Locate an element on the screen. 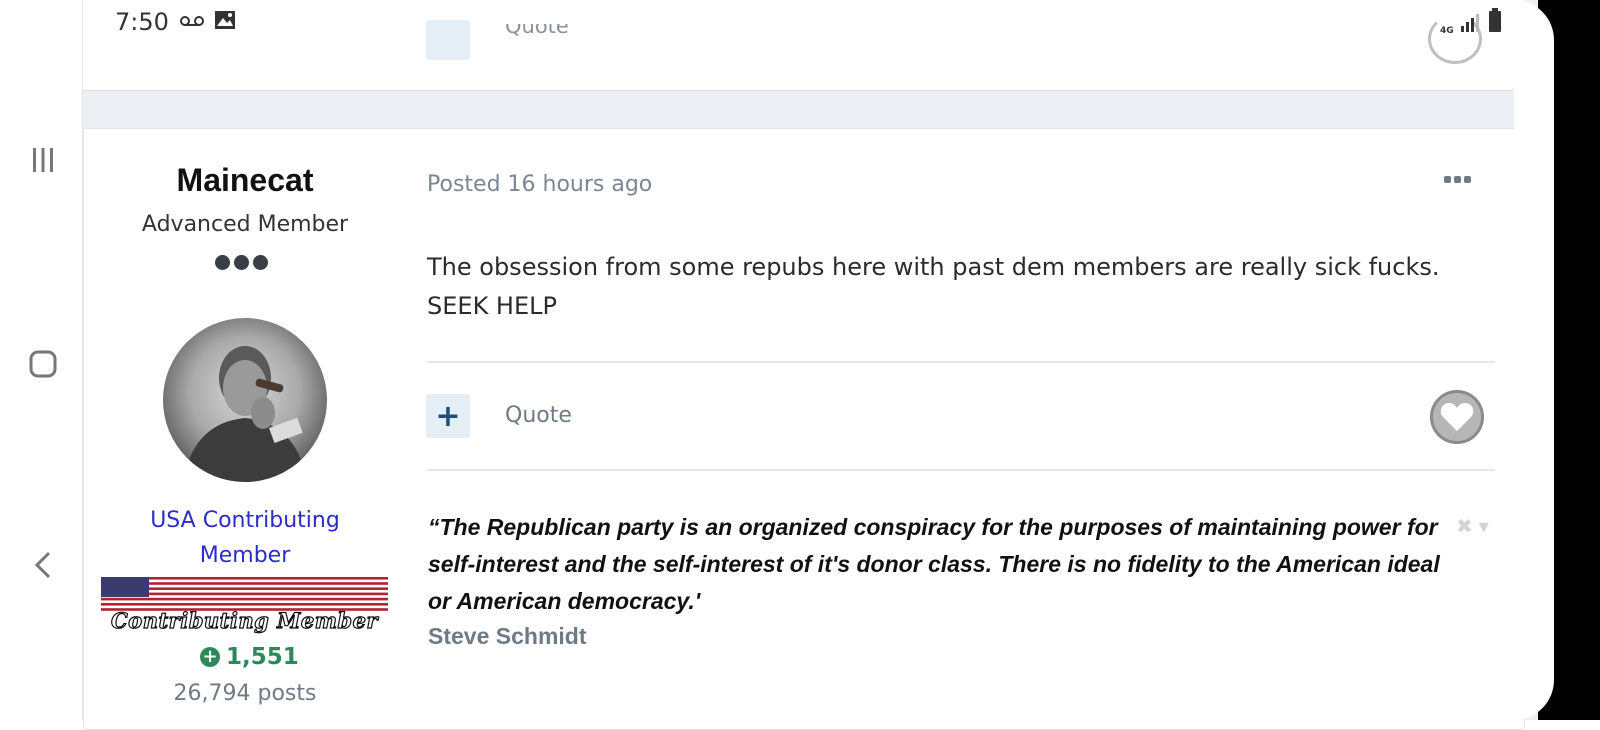  contributing-member-badge: Contributing Member is located at coordinates (244, 605).